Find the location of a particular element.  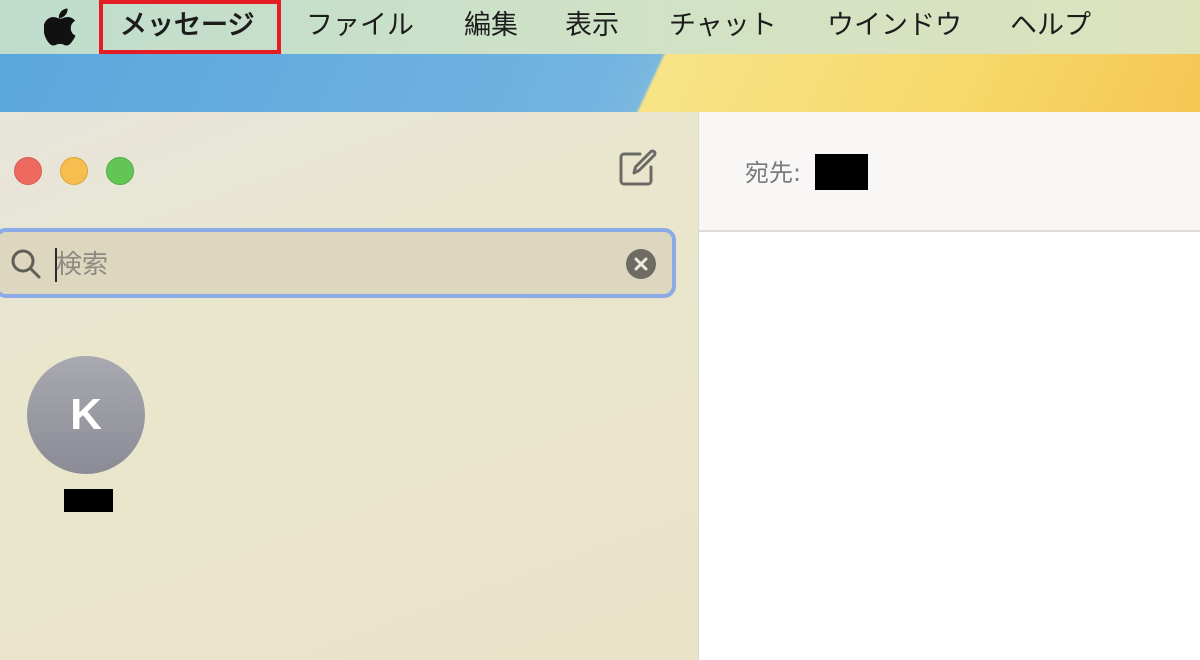

apple-icon is located at coordinates (61, 27).